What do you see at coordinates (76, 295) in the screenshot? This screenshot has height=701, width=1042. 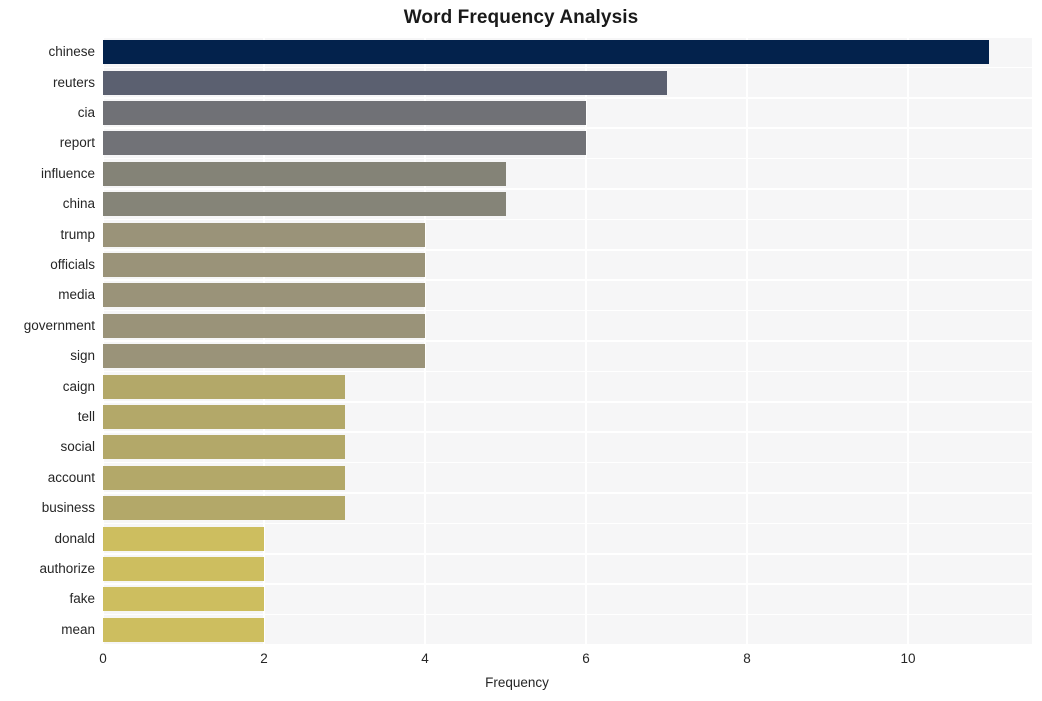 I see `y-tick-media: media` at bounding box center [76, 295].